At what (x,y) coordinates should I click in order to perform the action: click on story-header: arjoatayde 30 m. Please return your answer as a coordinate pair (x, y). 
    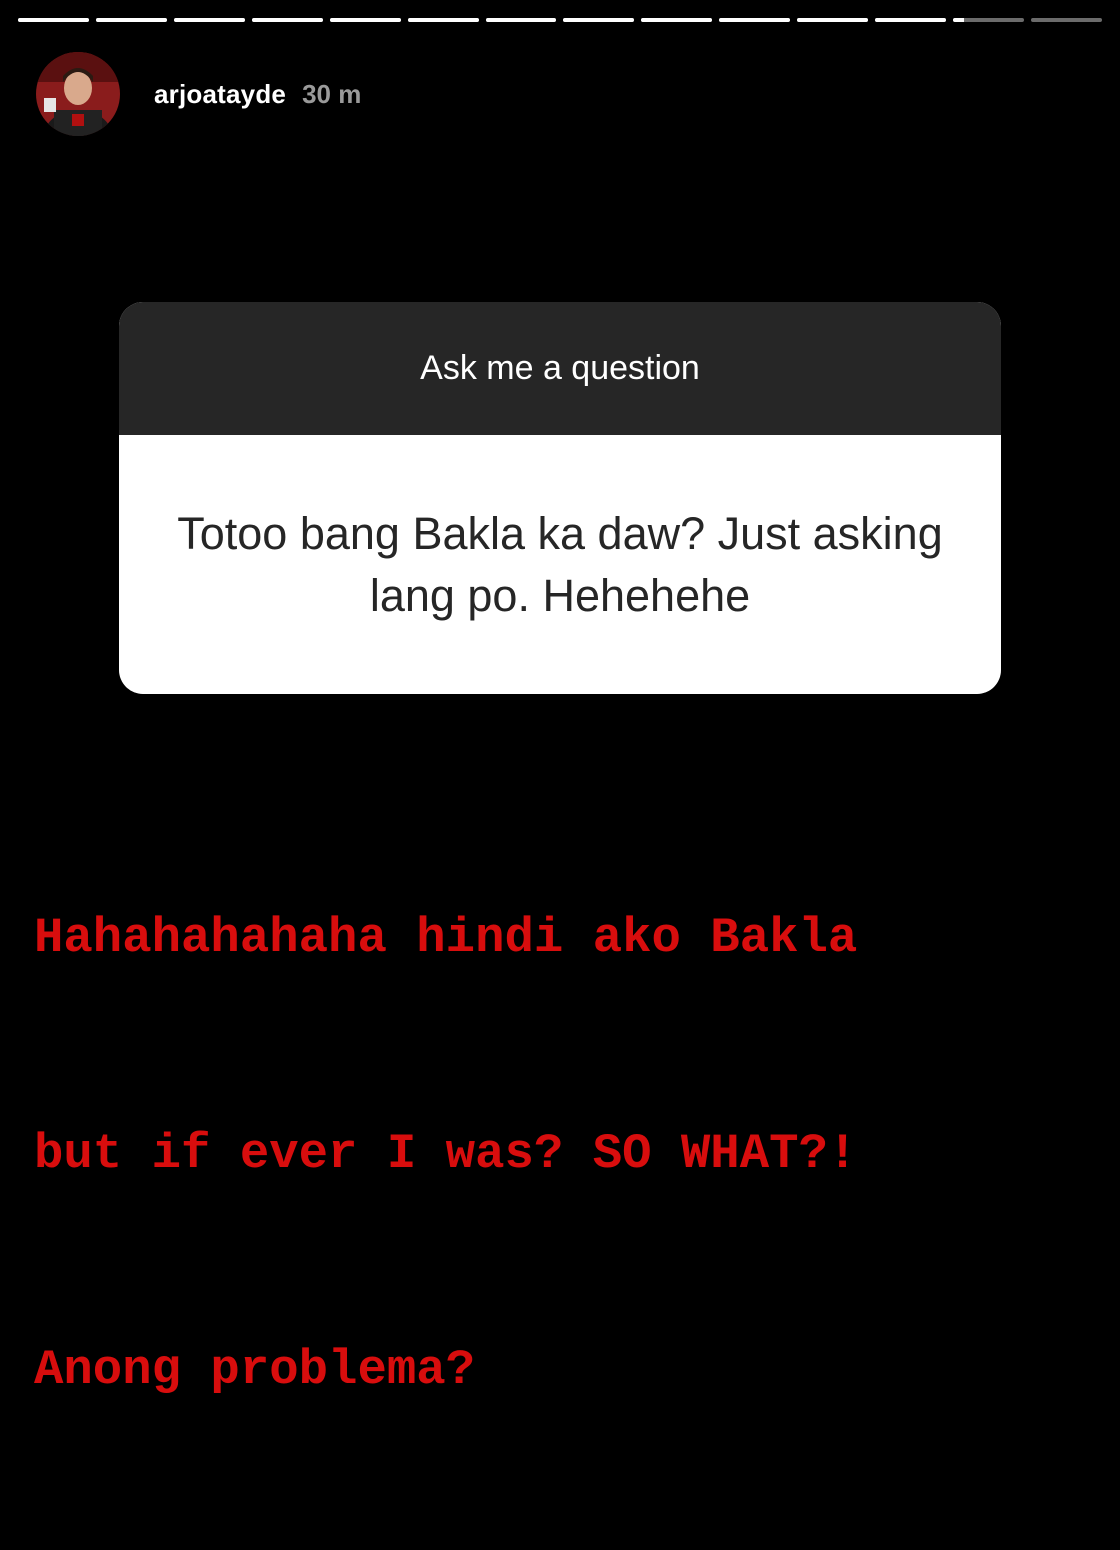
    Looking at the image, I should click on (198, 94).